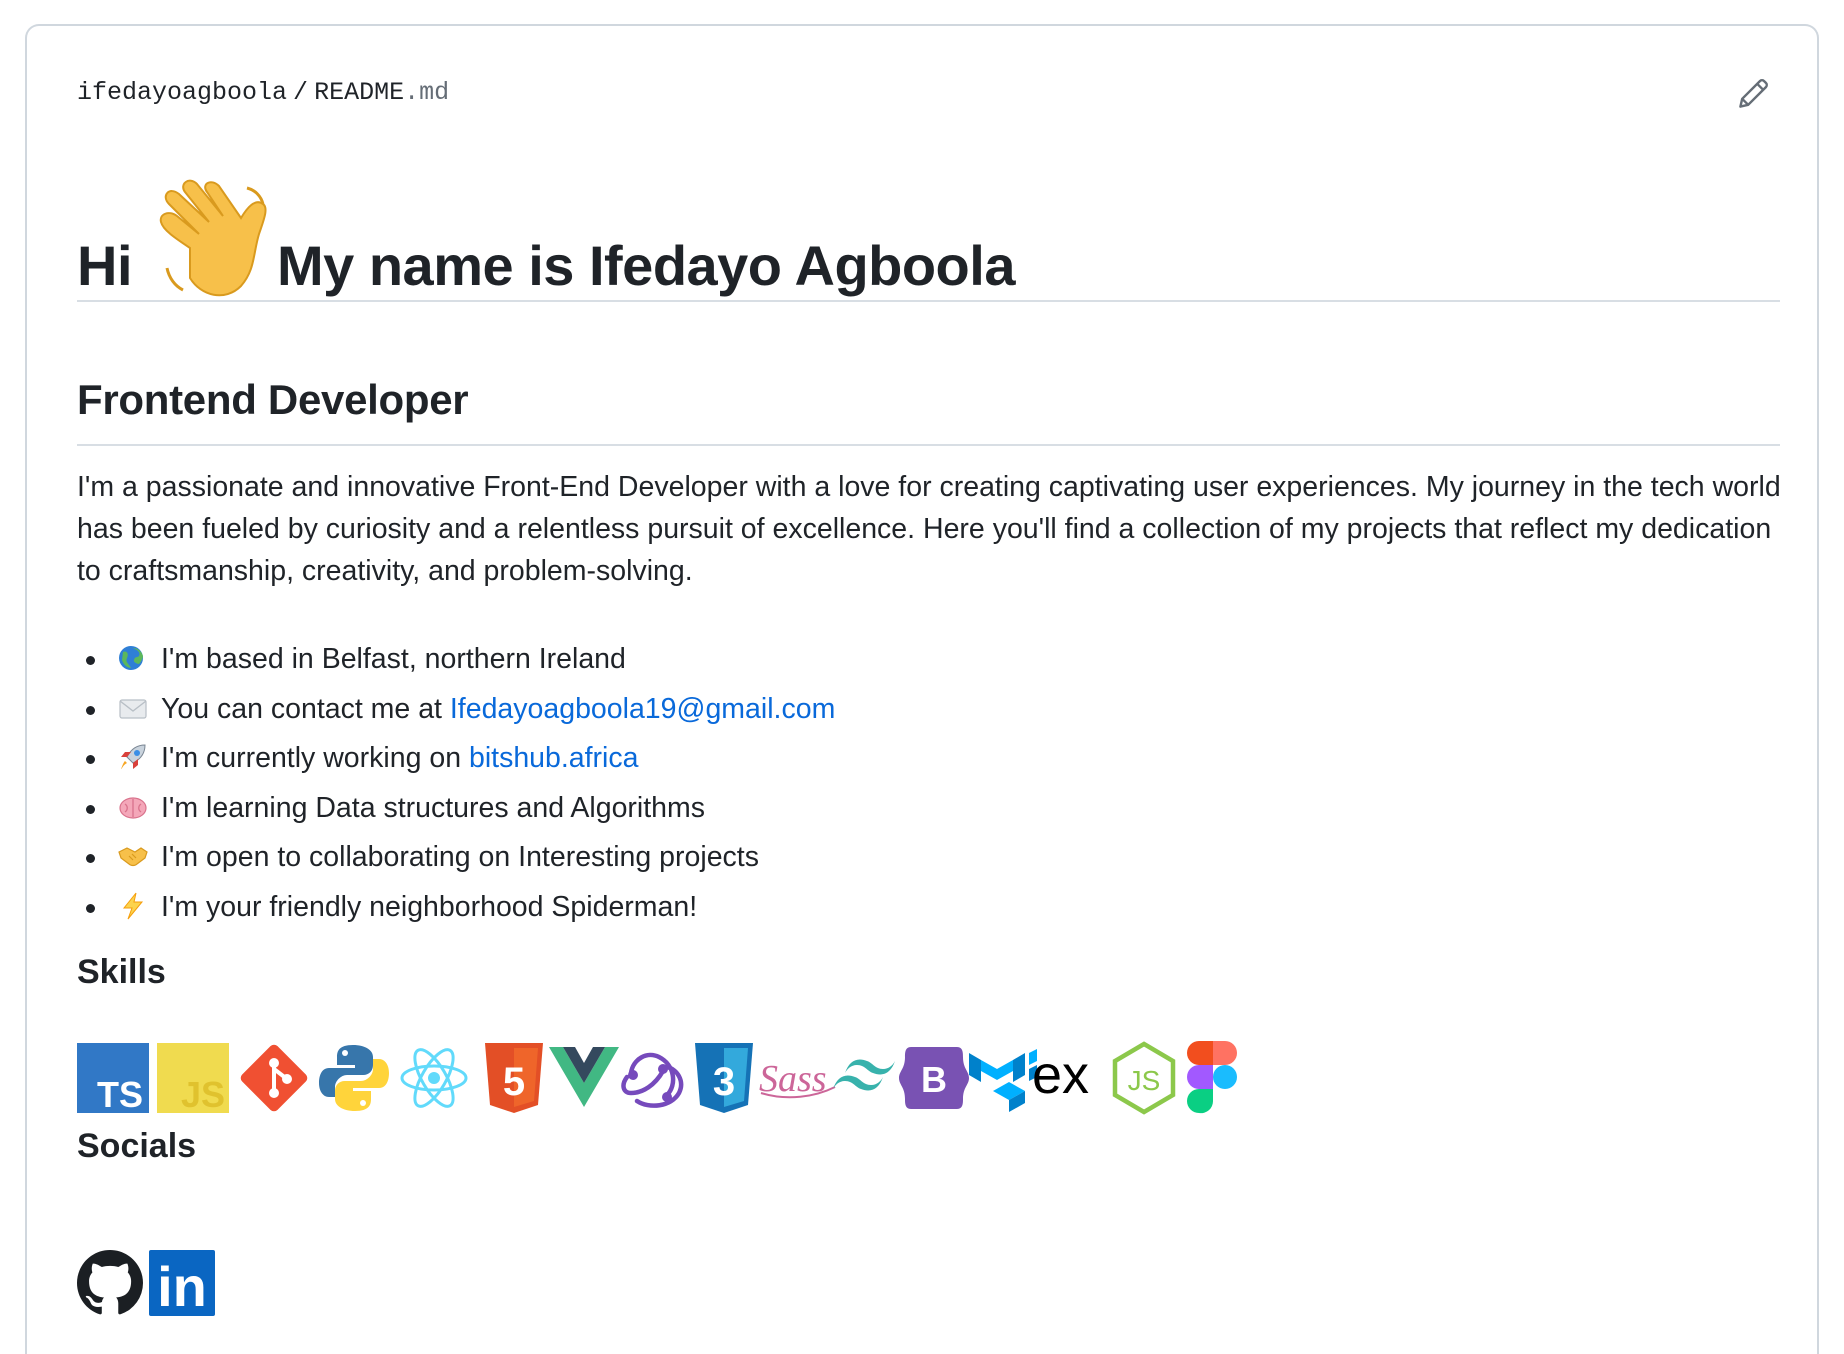 The image size is (1844, 1354). I want to click on svg-text: in, so click(182, 1285).